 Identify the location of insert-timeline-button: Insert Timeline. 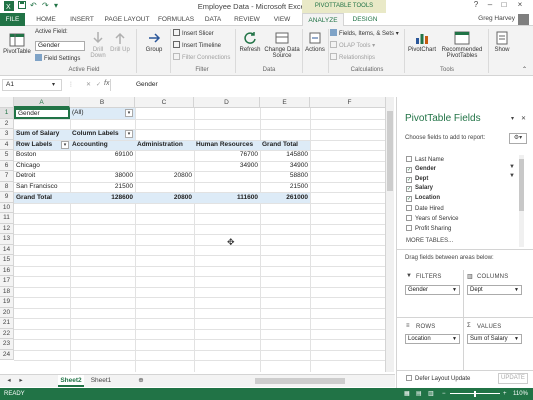
(197, 45).